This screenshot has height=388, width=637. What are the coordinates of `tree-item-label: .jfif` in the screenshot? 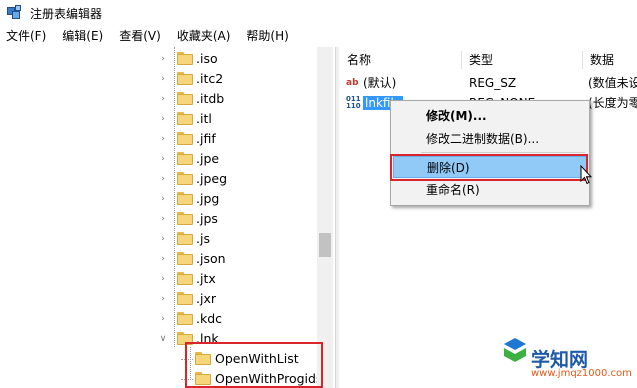 It's located at (206, 138).